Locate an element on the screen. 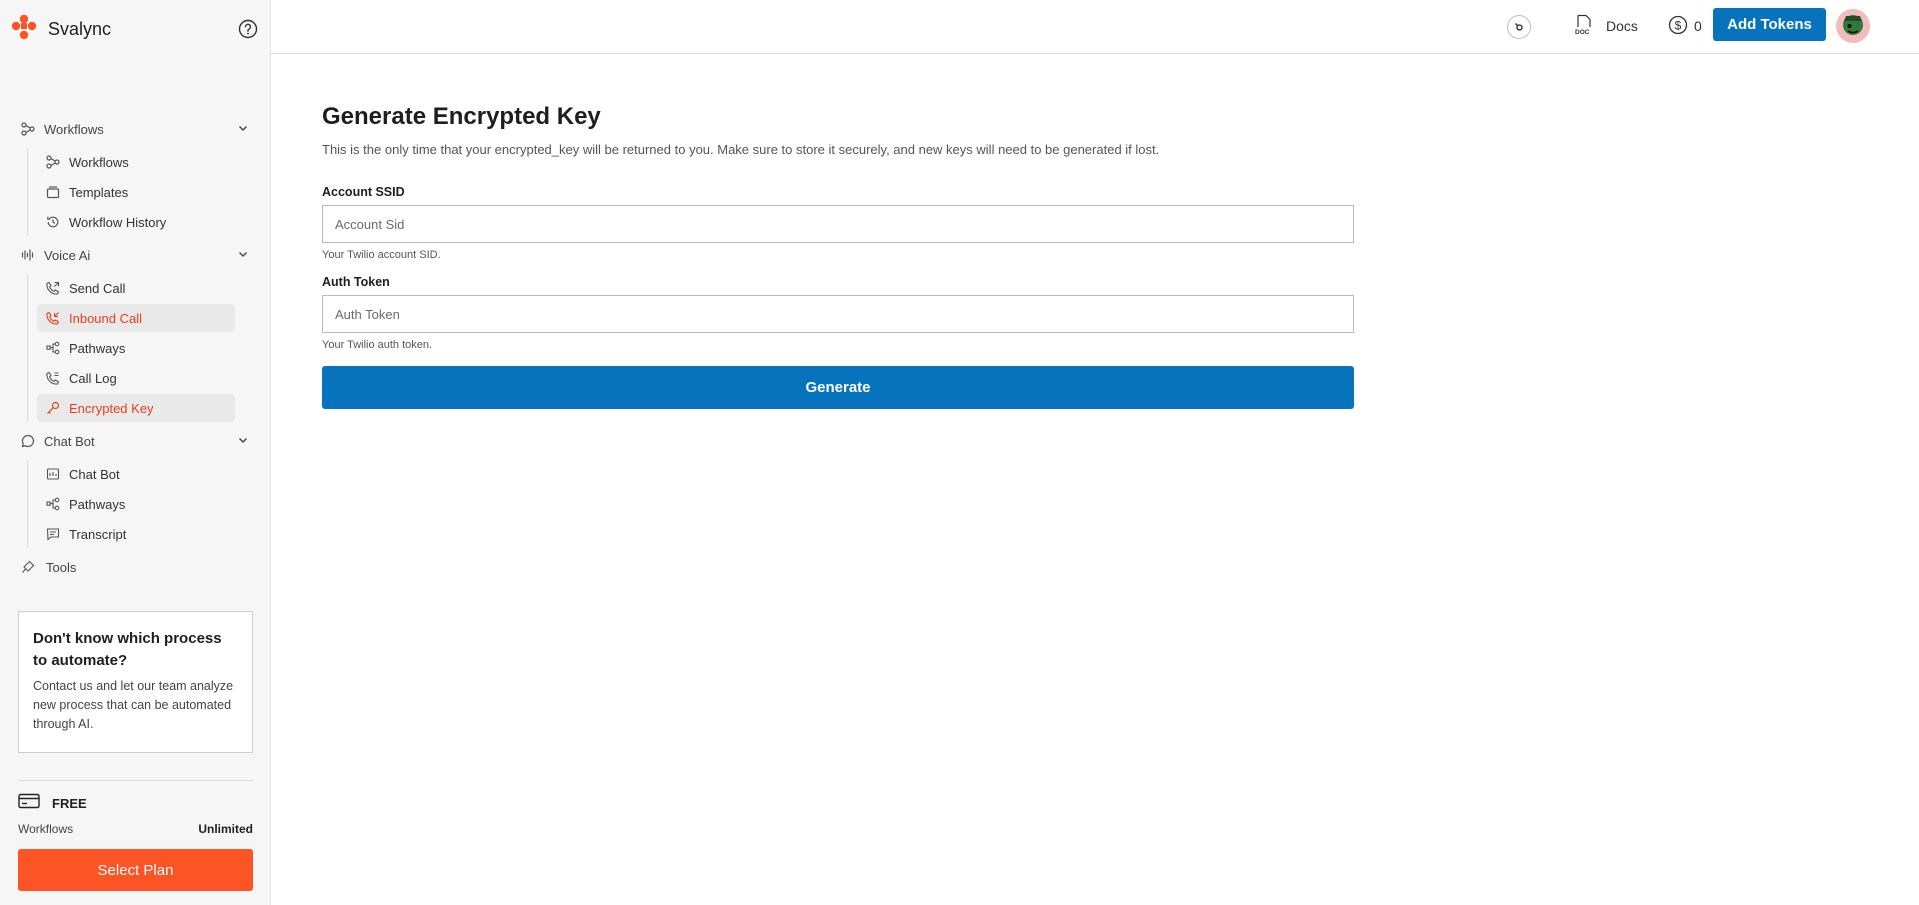  promo-title: Don't know which process to automate? is located at coordinates (127, 649).